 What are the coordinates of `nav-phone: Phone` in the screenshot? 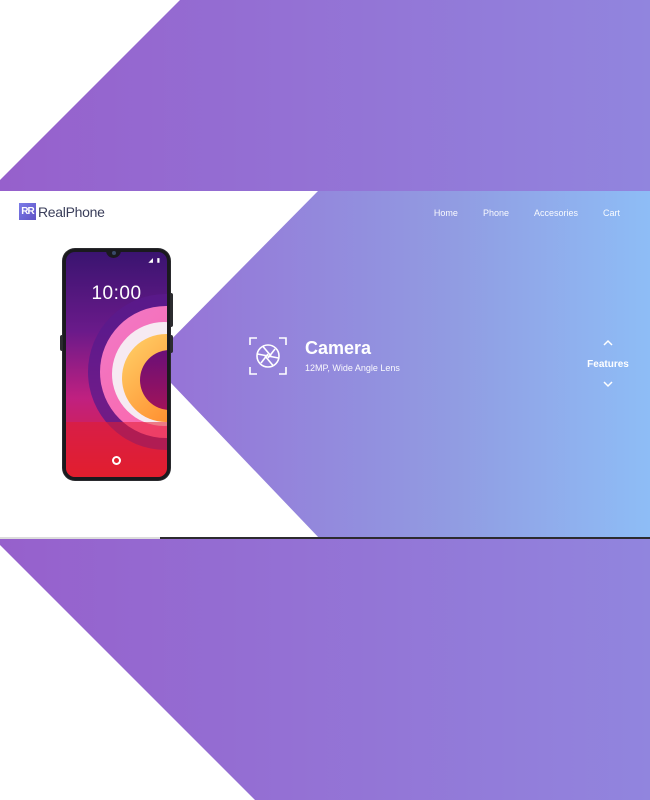 It's located at (496, 213).